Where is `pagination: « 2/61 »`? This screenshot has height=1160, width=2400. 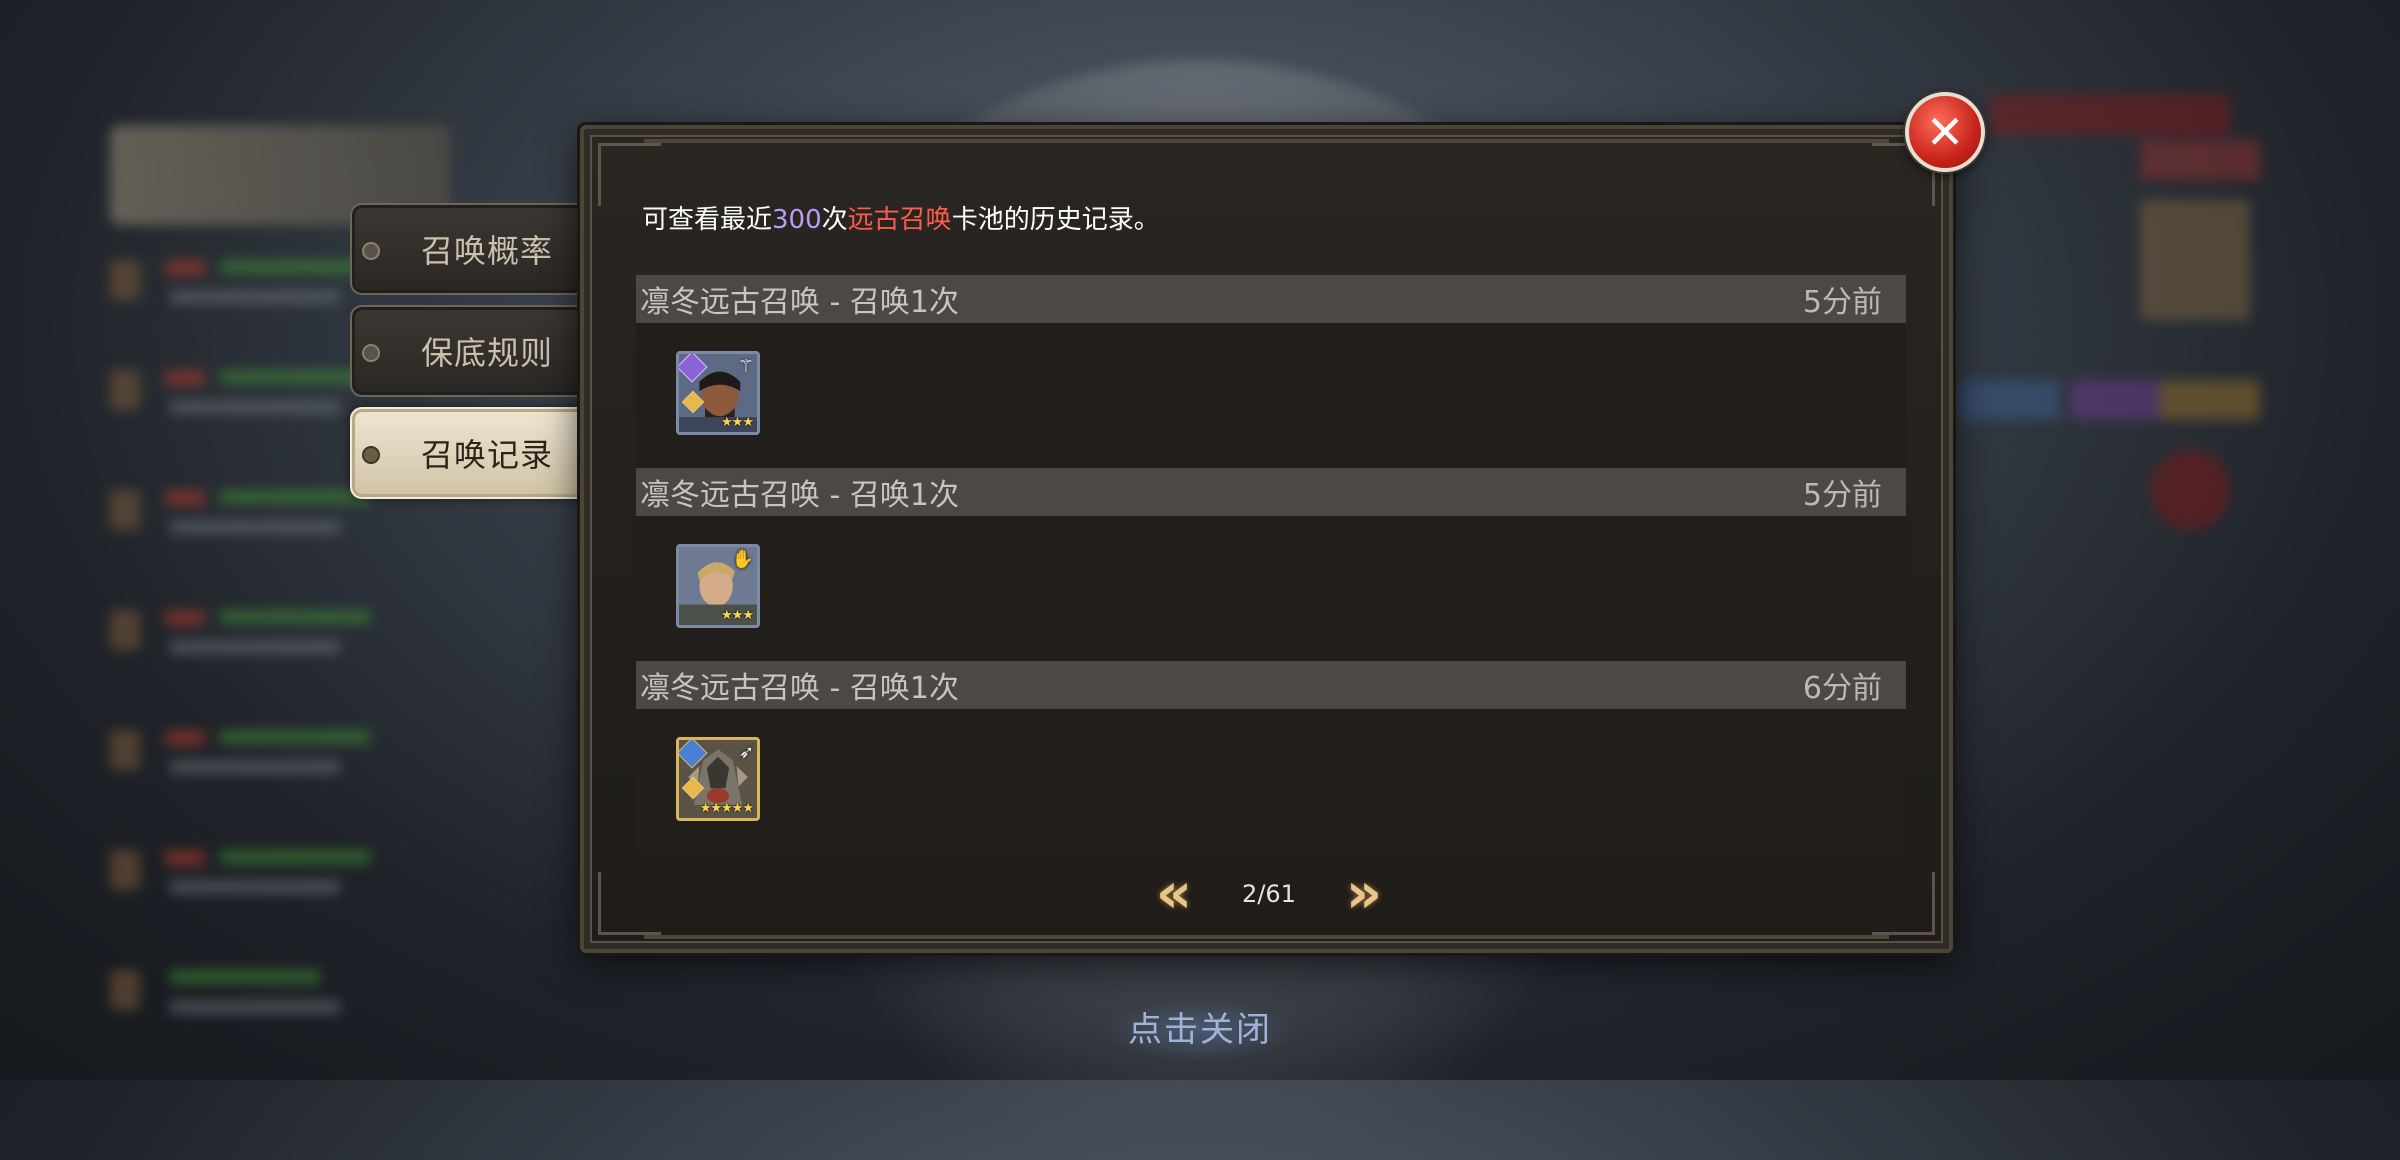 pagination: « 2/61 » is located at coordinates (1266, 894).